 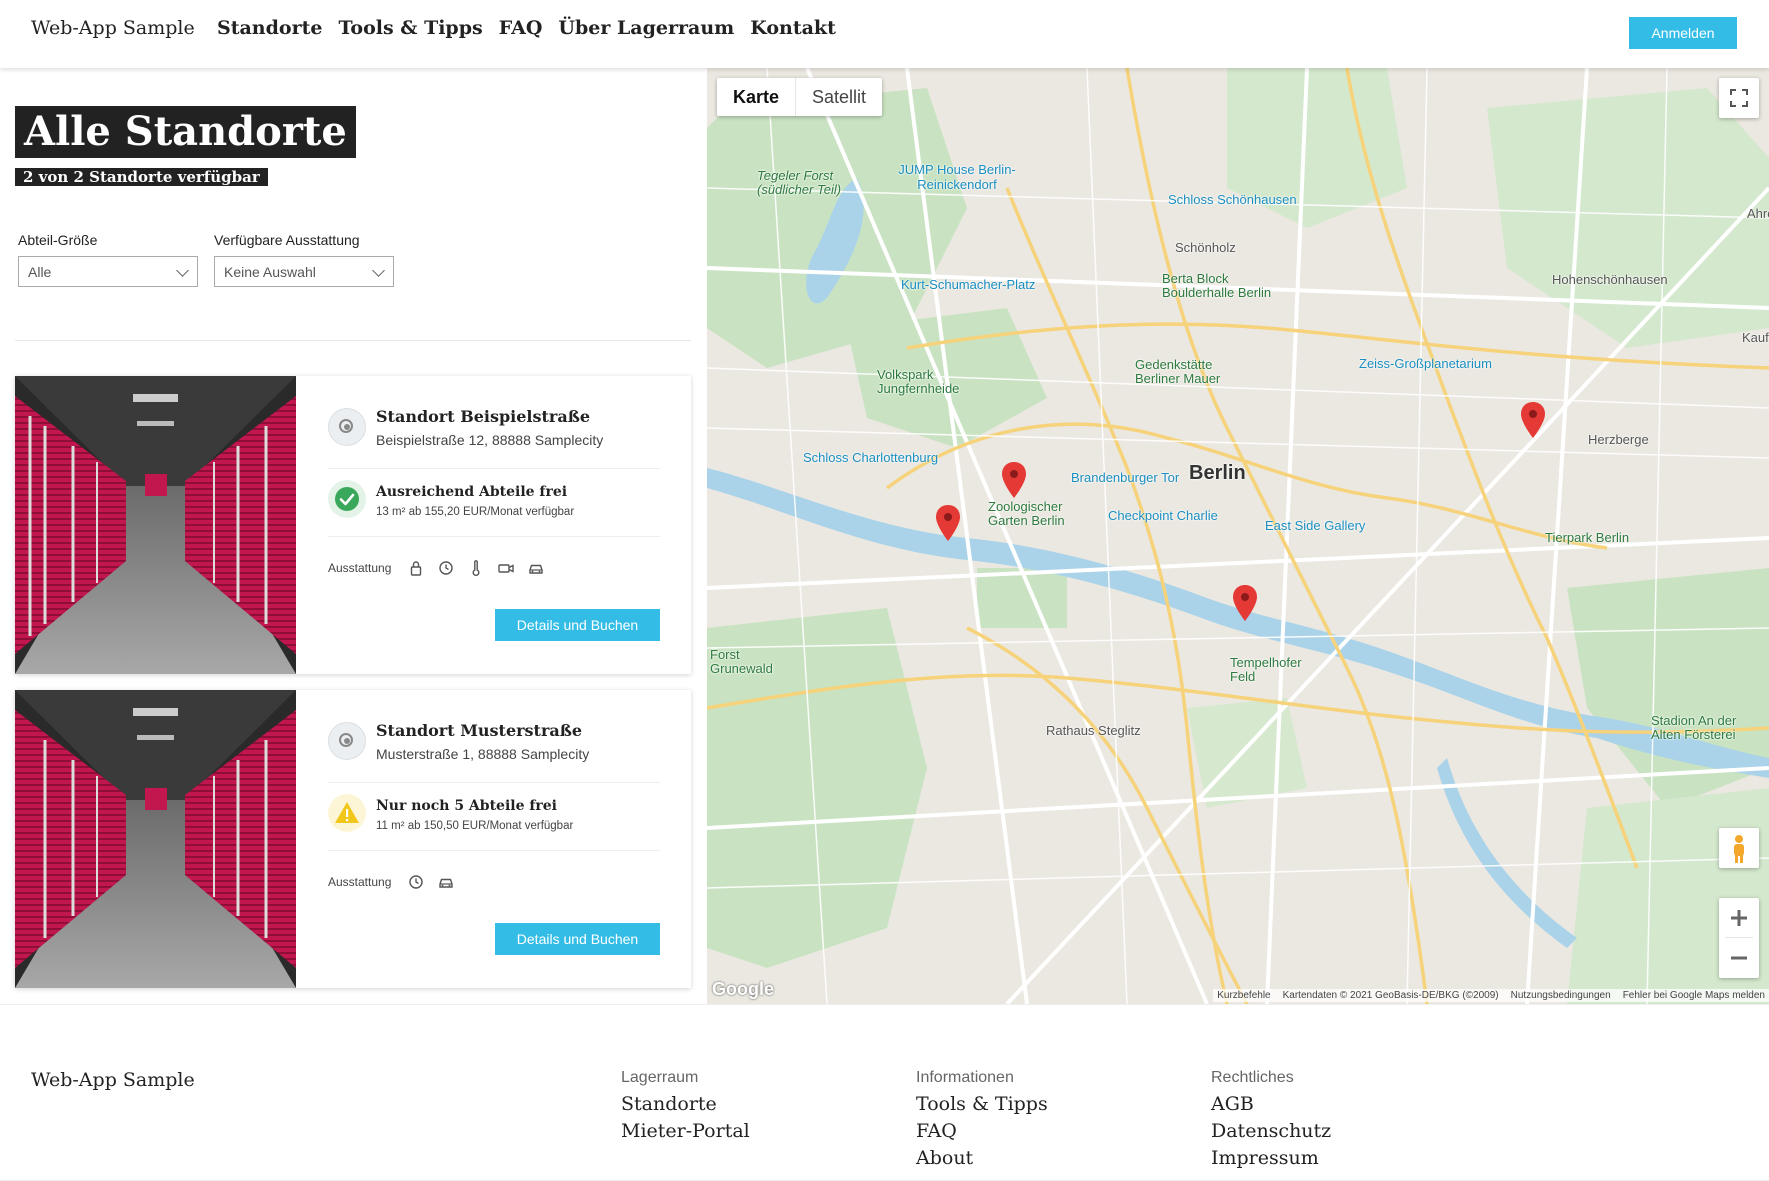 What do you see at coordinates (1425, 363) in the screenshot?
I see `map-label-zeiss: Zeiss-Großplanetarium` at bounding box center [1425, 363].